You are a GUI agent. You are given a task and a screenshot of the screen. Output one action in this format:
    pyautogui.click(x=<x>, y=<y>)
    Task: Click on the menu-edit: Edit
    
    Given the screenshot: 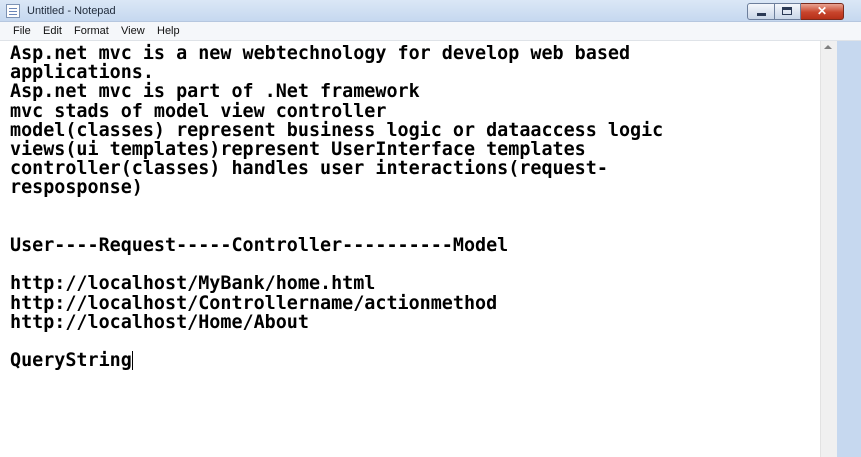 What is the action you would take?
    pyautogui.click(x=52, y=31)
    